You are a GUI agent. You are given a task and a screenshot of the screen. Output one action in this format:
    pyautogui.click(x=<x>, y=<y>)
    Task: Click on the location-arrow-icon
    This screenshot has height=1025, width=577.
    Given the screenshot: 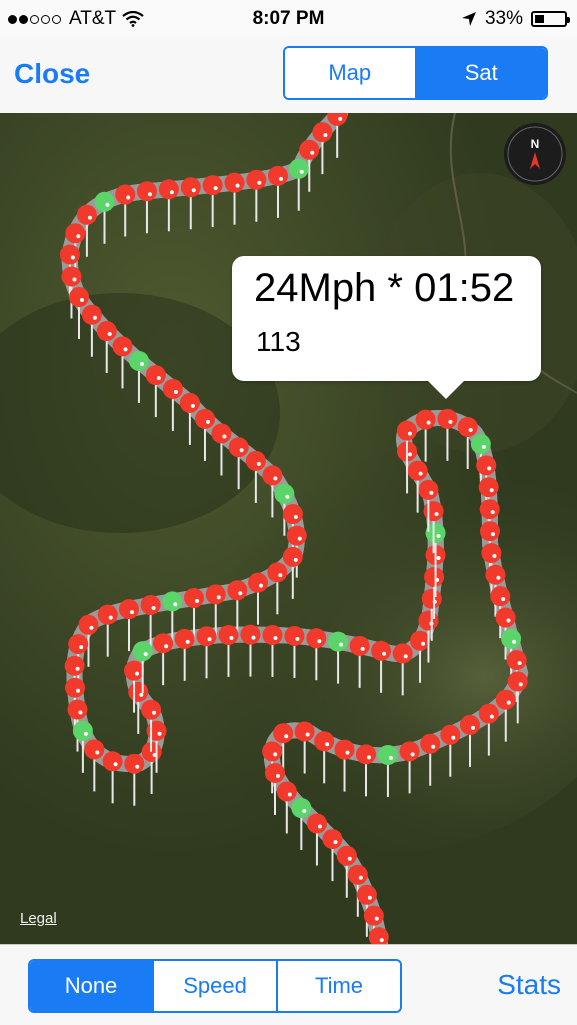 What is the action you would take?
    pyautogui.click(x=468, y=19)
    